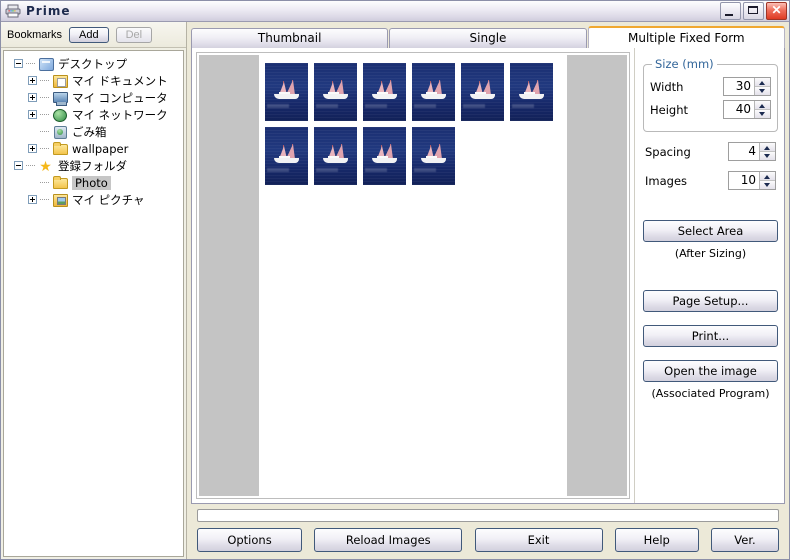 Image resolution: width=790 pixels, height=560 pixels. Describe the element at coordinates (108, 199) in the screenshot. I see `tree-item-label: マイ ピクチャ` at that location.